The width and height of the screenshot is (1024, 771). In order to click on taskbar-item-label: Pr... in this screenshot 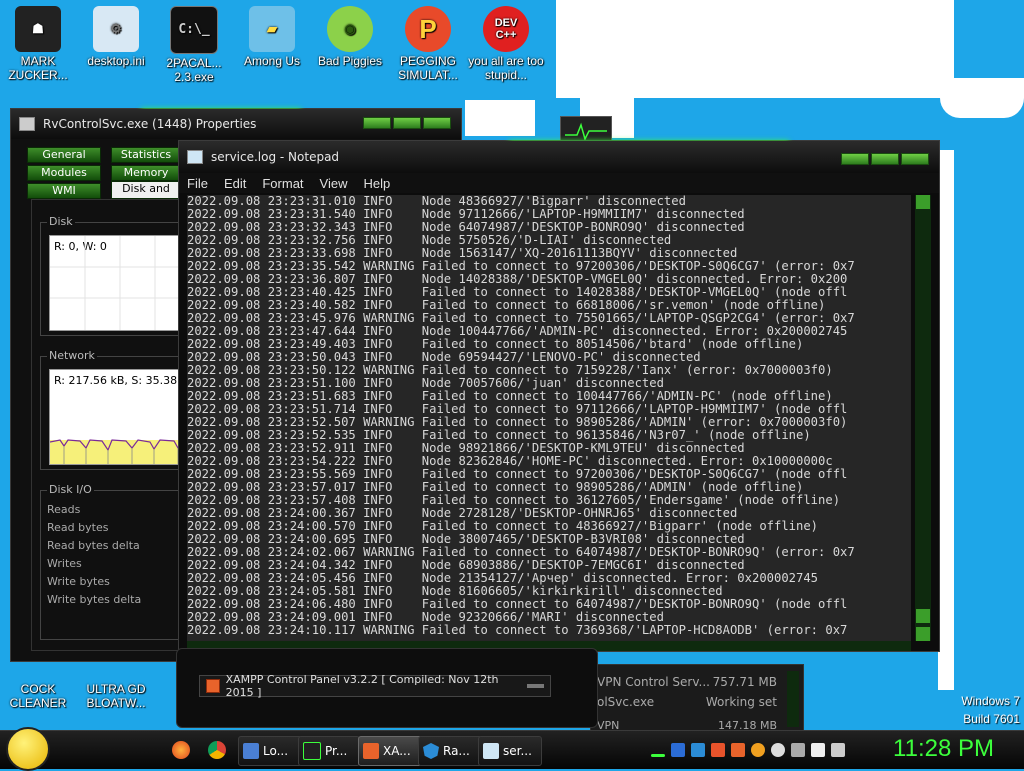, I will do `click(336, 751)`.